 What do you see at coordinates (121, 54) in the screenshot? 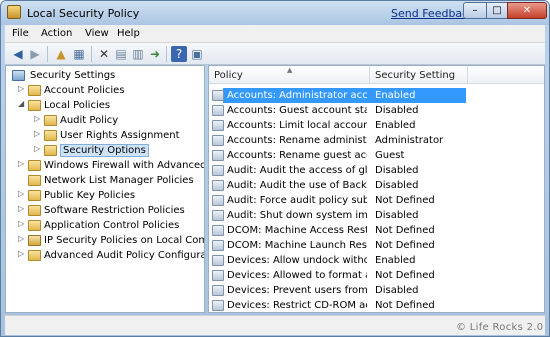
I see `properties-icon: ▤` at bounding box center [121, 54].